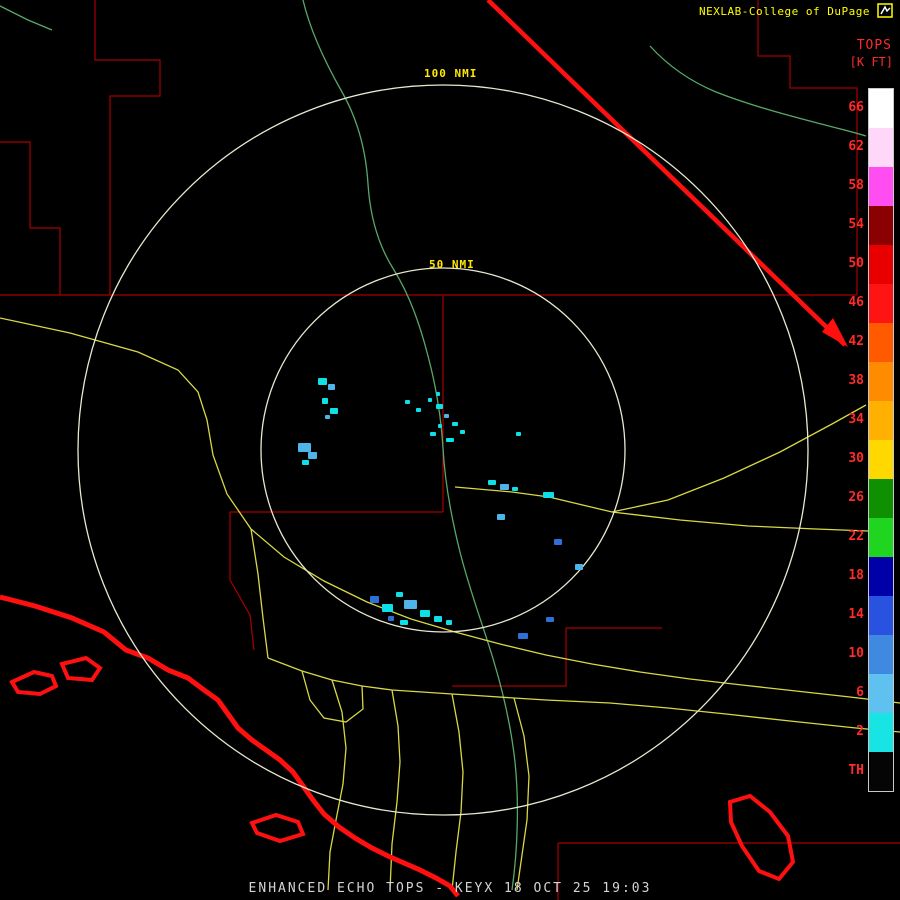 The image size is (900, 900). Describe the element at coordinates (856, 458) in the screenshot. I see `scale-tick-30: 30` at that location.